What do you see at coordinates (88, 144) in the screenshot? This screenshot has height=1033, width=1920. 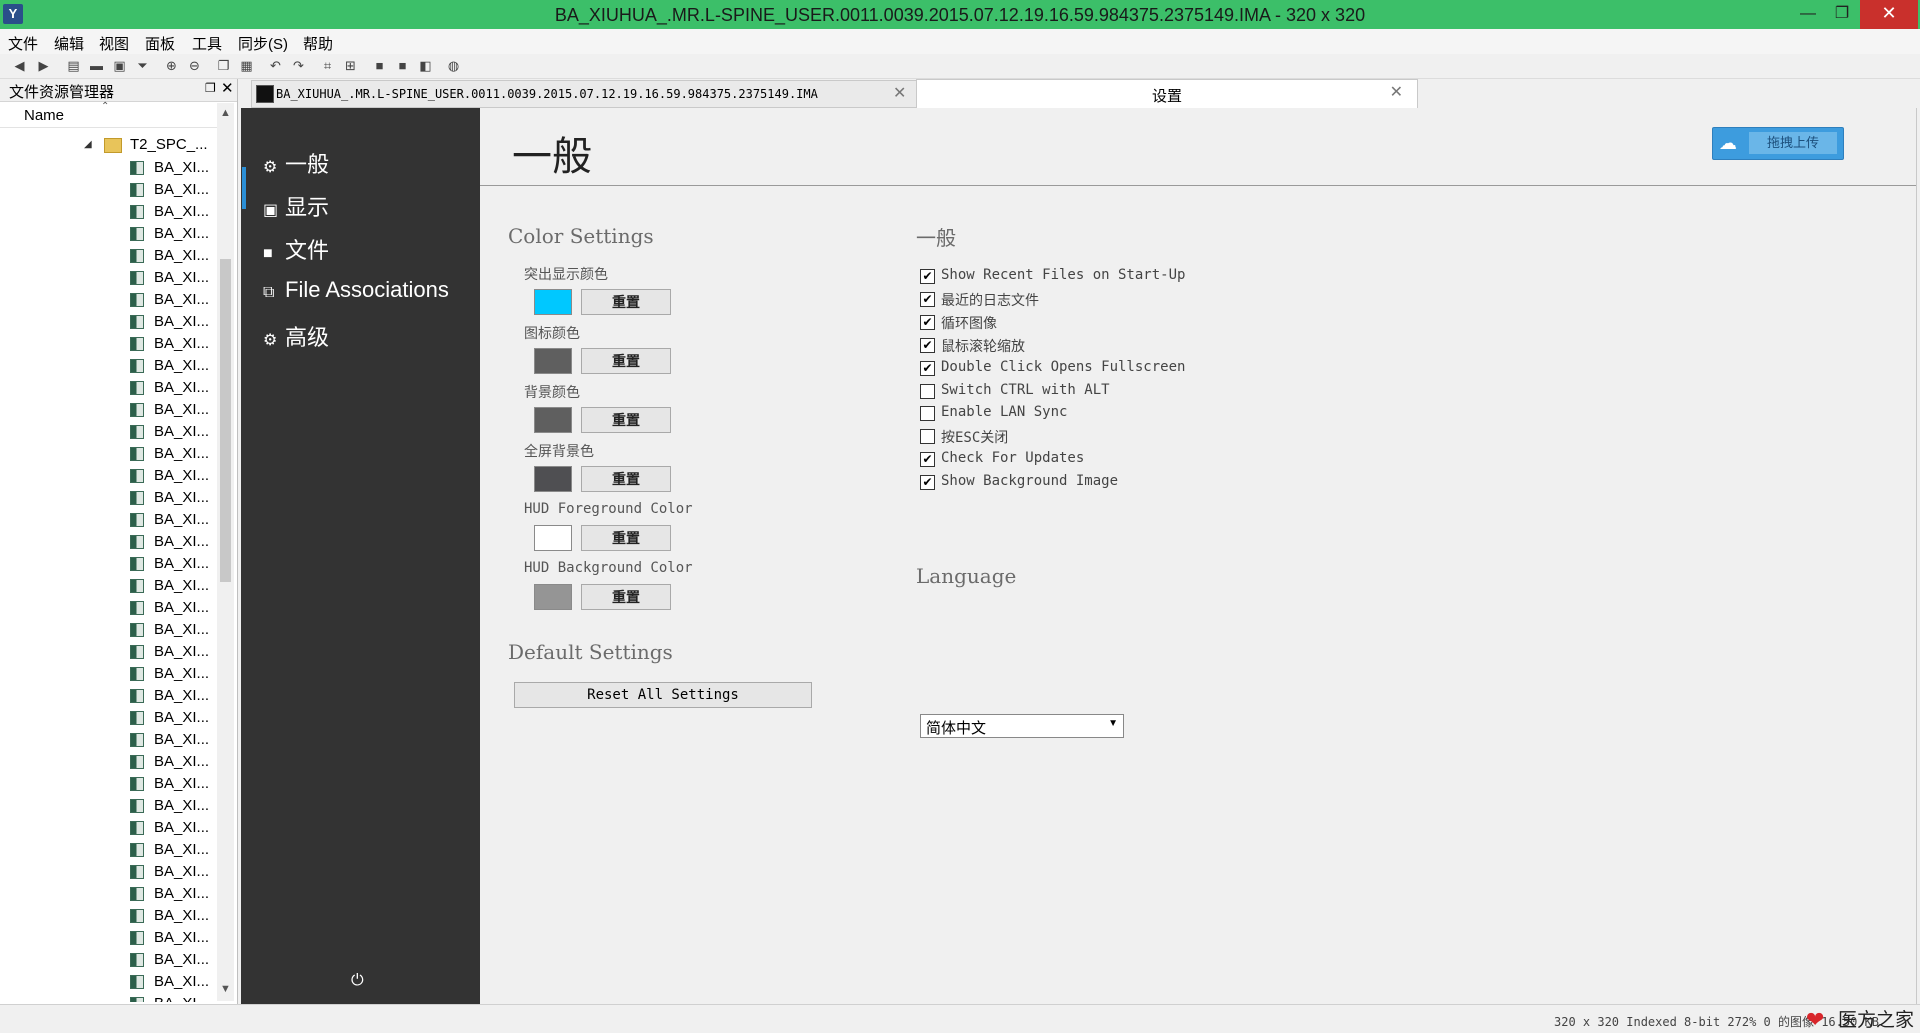 I see `expand-caret-icon: ◢` at bounding box center [88, 144].